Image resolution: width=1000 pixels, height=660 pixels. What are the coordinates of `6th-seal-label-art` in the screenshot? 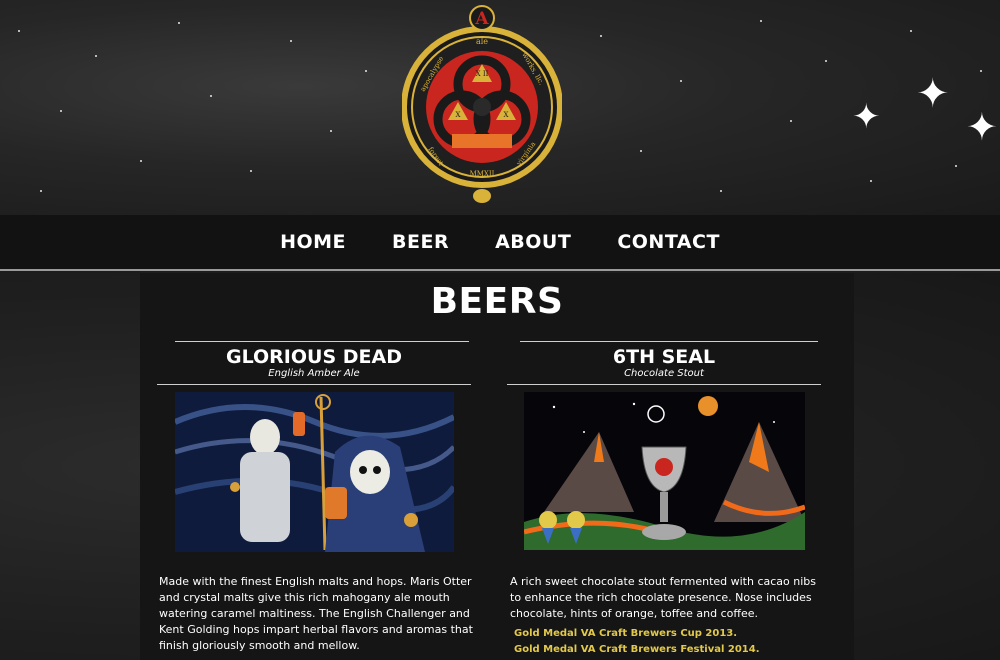 It's located at (664, 471).